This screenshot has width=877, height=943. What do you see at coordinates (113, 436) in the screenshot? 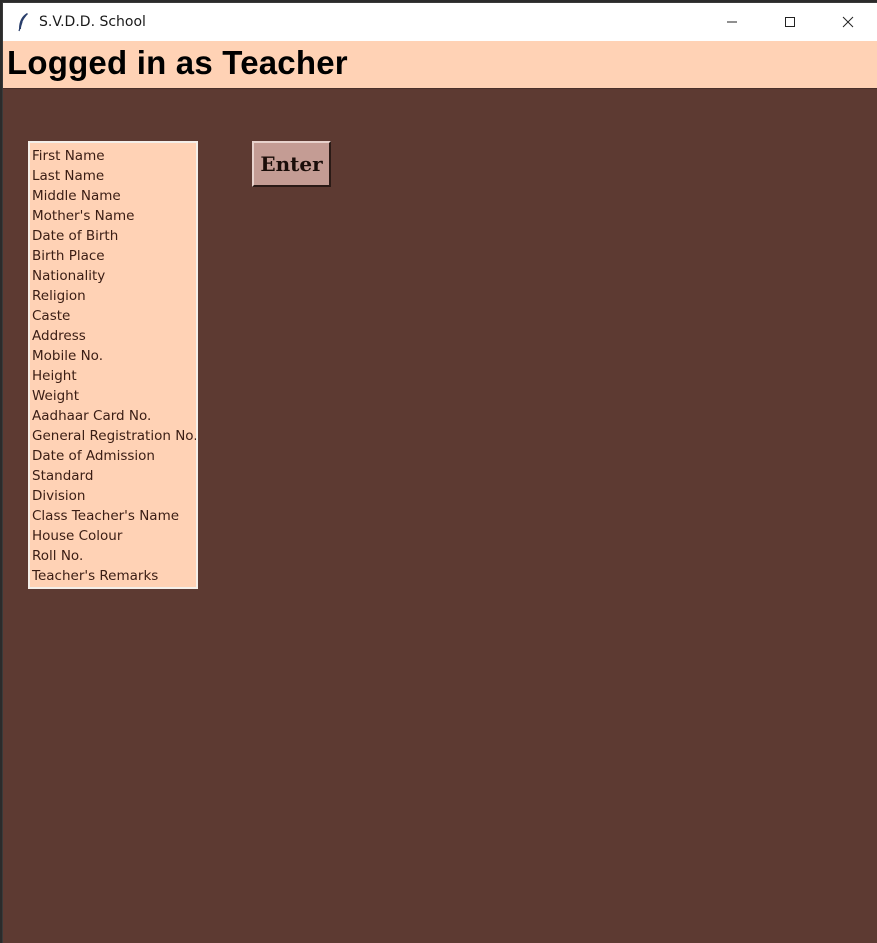
I see `list-item: General Registration No.` at bounding box center [113, 436].